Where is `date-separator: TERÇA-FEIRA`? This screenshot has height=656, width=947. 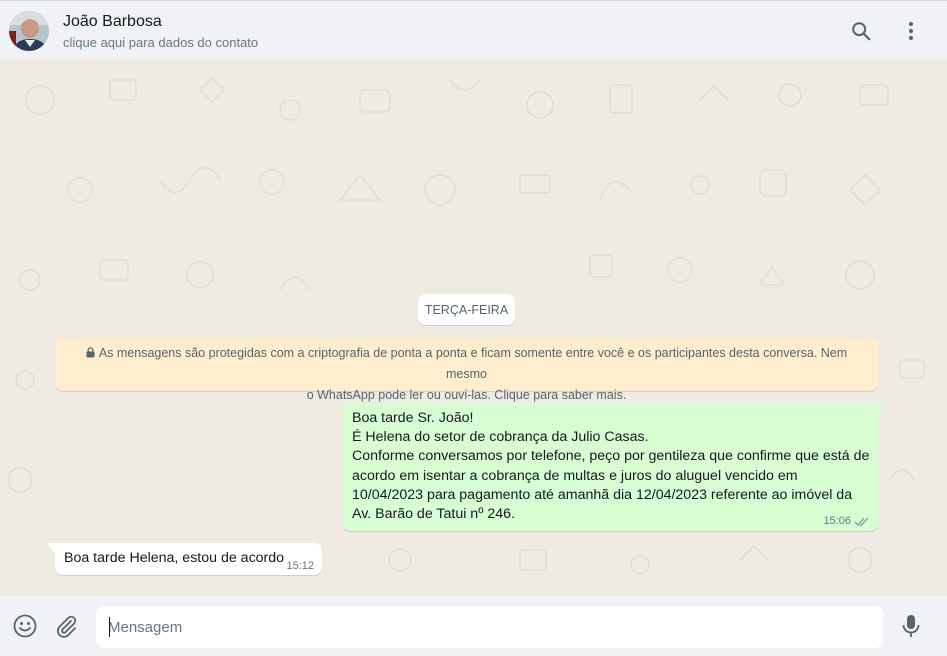 date-separator: TERÇA-FEIRA is located at coordinates (466, 309).